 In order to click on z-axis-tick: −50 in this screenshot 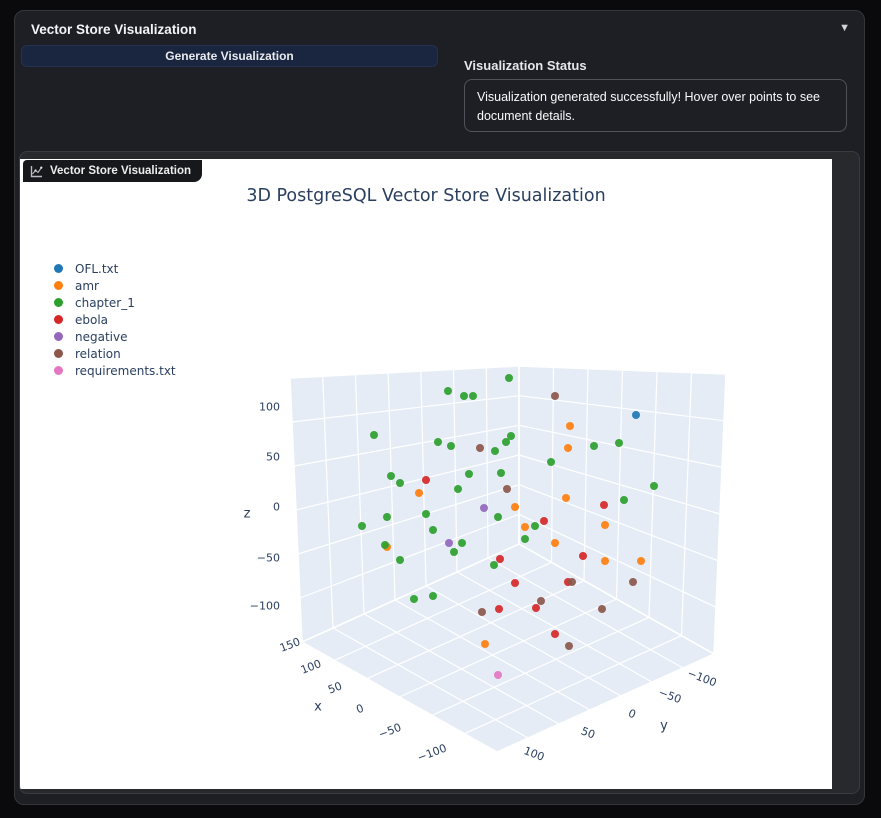, I will do `click(268, 558)`.